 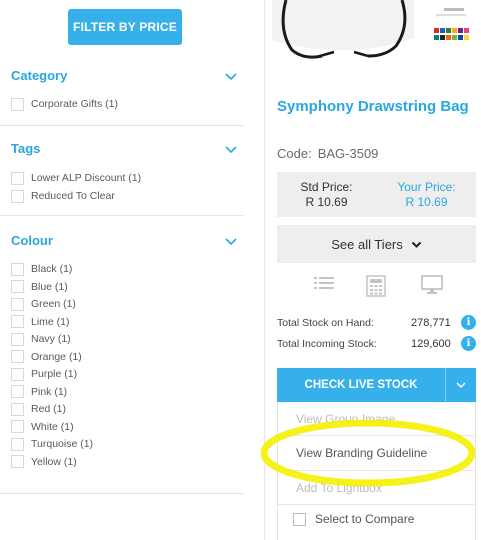 What do you see at coordinates (294, 153) in the screenshot?
I see `code-label: Code:` at bounding box center [294, 153].